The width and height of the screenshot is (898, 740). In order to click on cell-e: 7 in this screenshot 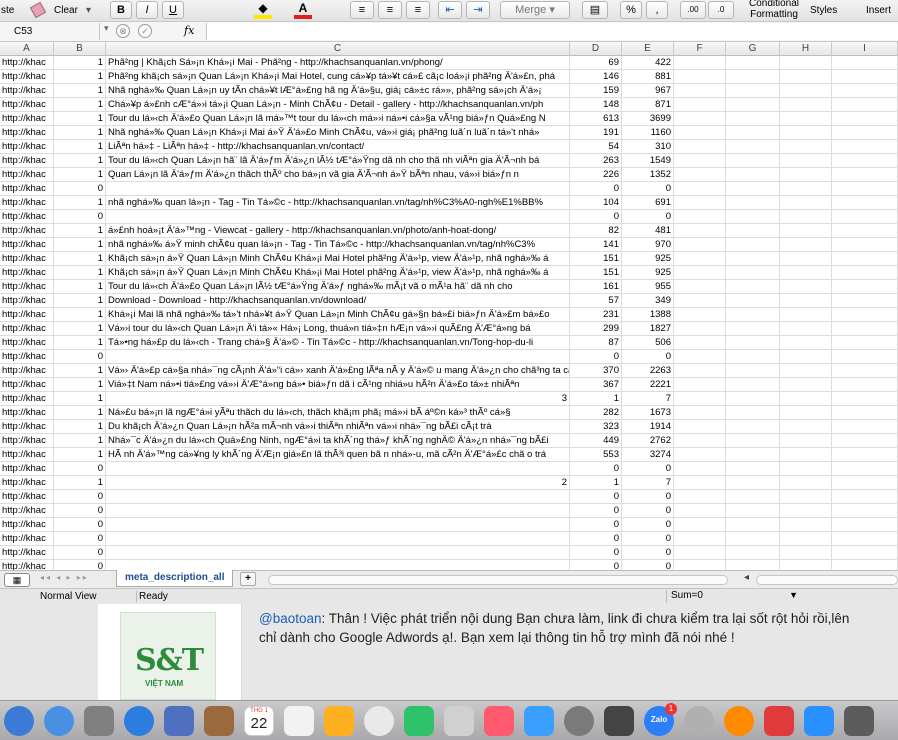, I will do `click(648, 399)`.